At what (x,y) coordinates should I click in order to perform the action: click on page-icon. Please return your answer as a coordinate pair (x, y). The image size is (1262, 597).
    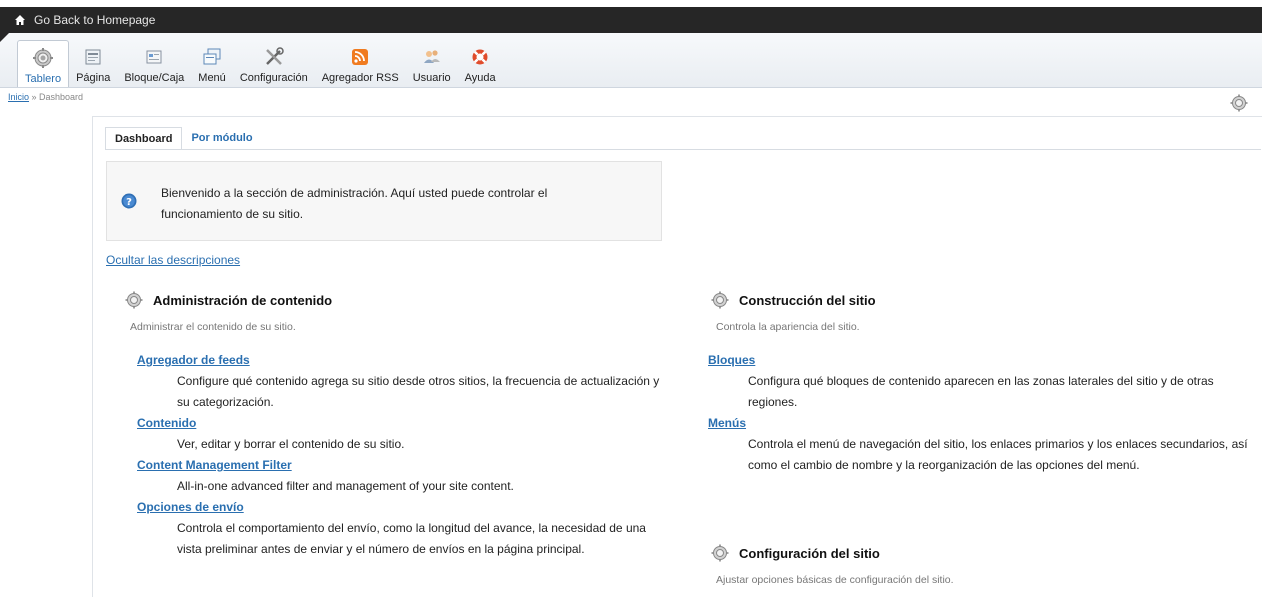
    Looking at the image, I should click on (93, 57).